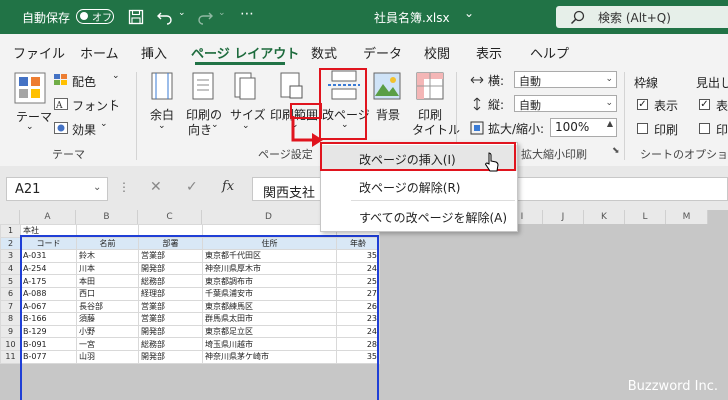  Describe the element at coordinates (604, 217) in the screenshot. I see `column-header-k: K` at that location.